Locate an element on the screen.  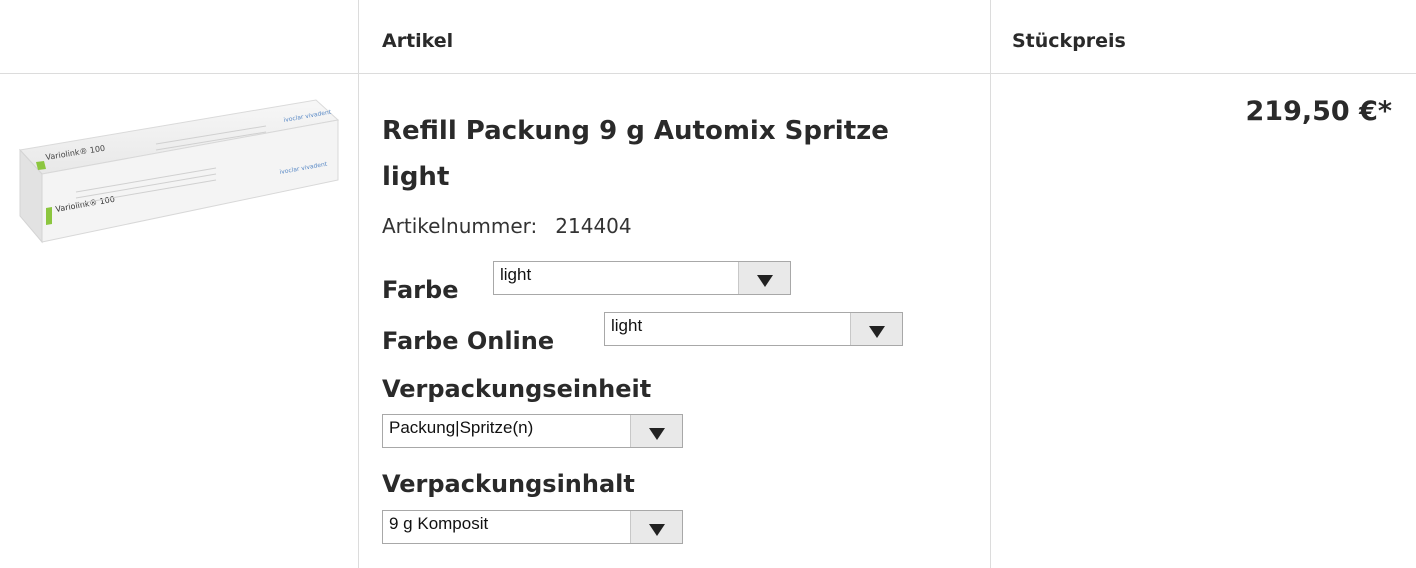
verpackungseinheit-select-value: Packung|Spritze(n) is located at coordinates (461, 427).